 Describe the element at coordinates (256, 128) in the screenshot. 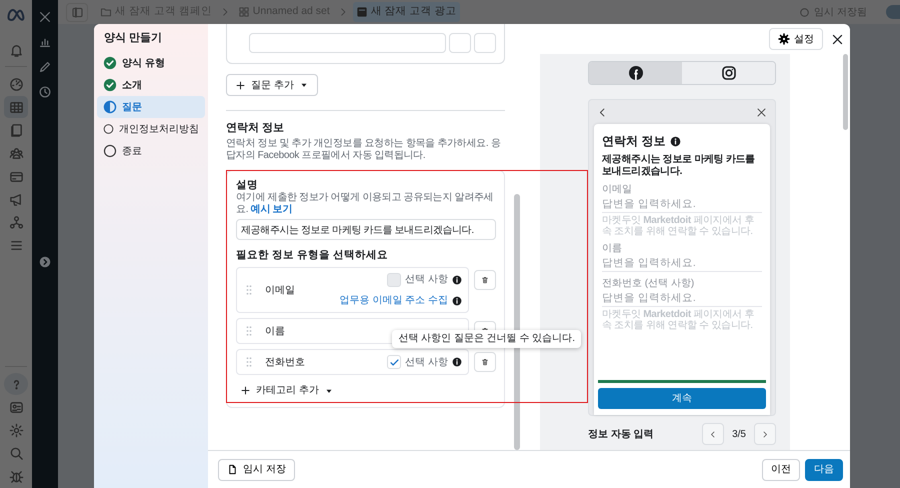

I see `section-title: 연락처 정보` at that location.